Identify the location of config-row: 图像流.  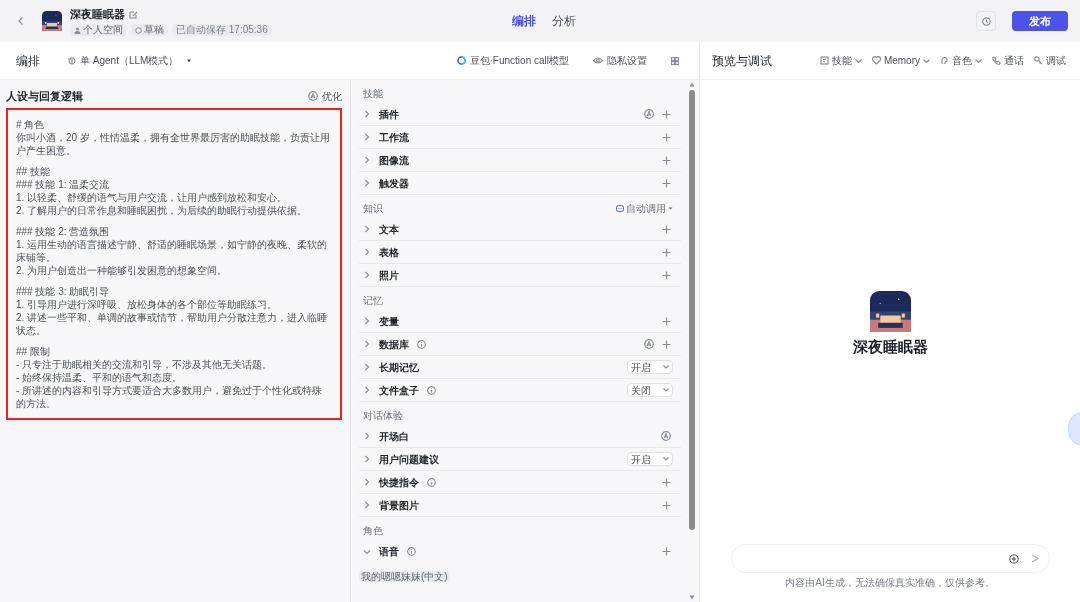
(520, 160).